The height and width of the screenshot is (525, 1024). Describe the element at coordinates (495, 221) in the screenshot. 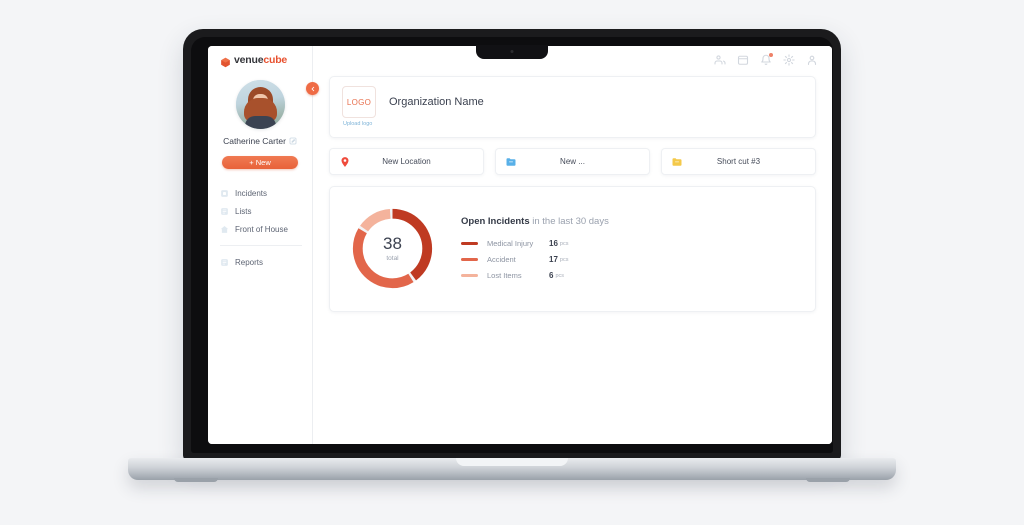

I see `chart-title-bold: Open Incidents` at that location.